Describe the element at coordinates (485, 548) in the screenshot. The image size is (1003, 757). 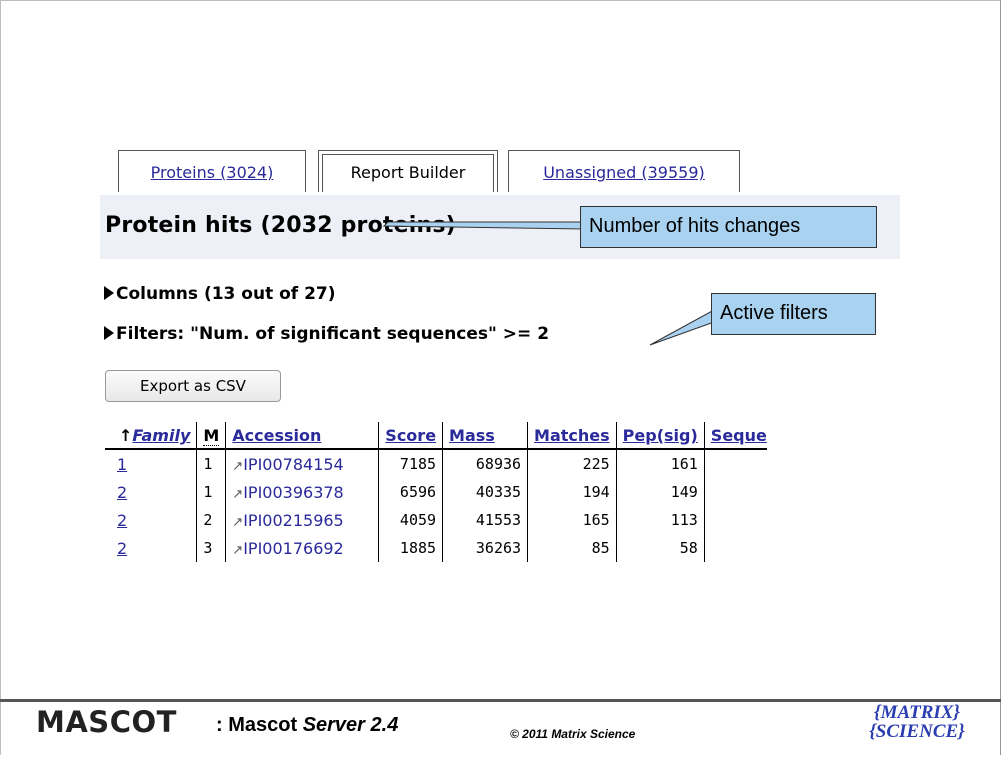
I see `mass-cell: 36263` at that location.